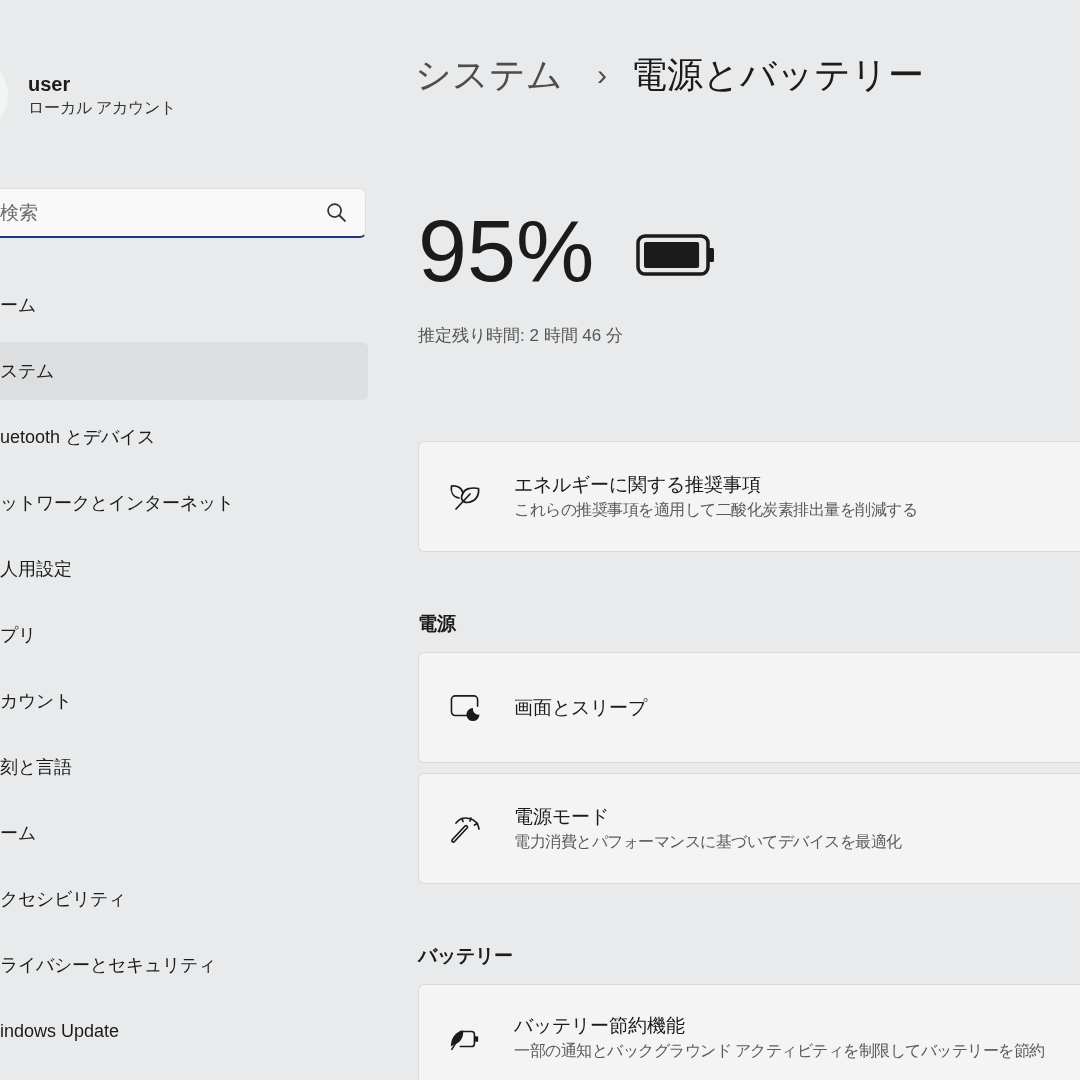  I want to click on card-title: バッテリー節約機能, so click(599, 1026).